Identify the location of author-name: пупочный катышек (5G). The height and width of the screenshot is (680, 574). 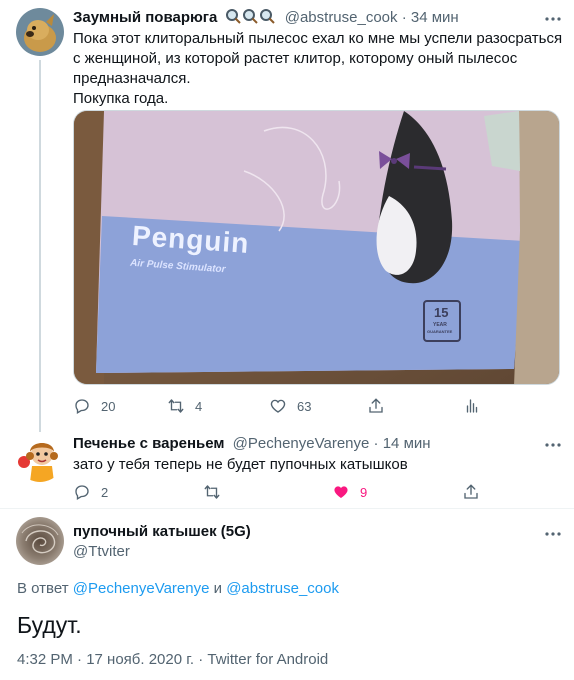
(162, 532).